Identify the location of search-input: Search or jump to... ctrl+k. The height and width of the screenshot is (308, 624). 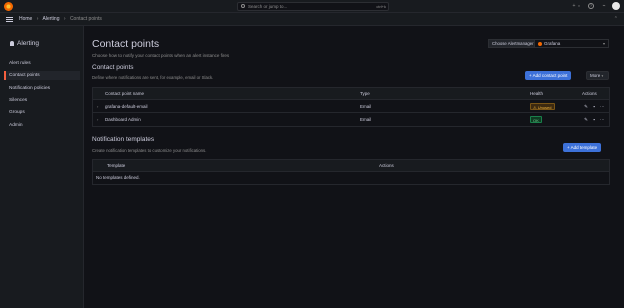
(313, 6).